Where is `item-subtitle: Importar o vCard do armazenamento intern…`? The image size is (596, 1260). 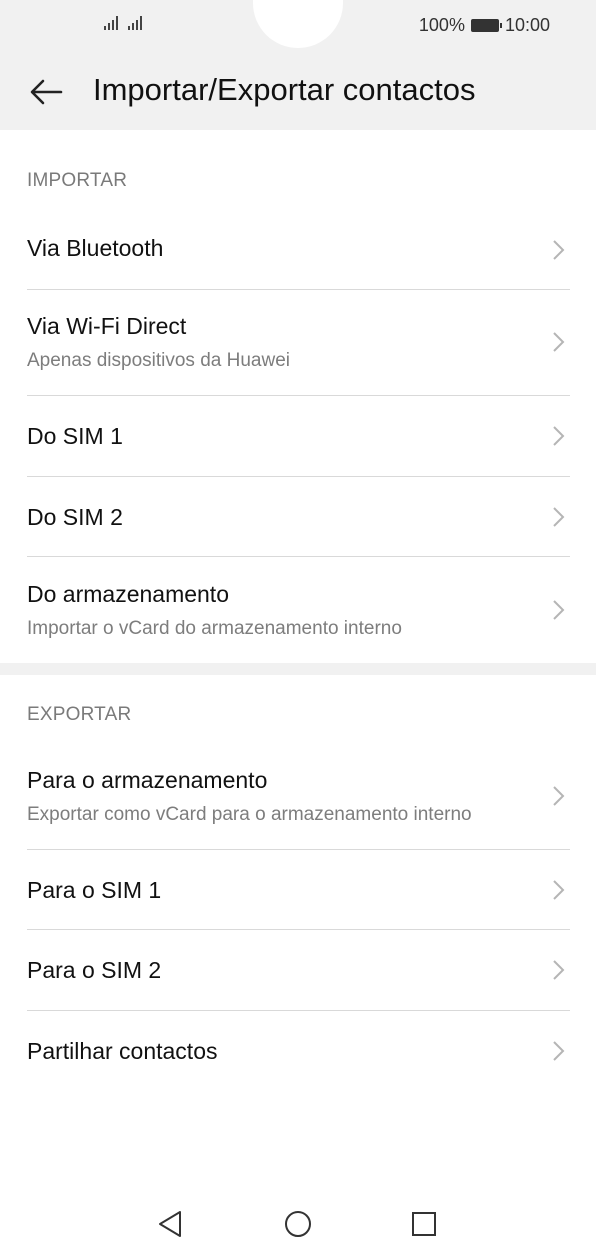 item-subtitle: Importar o vCard do armazenamento intern… is located at coordinates (214, 628).